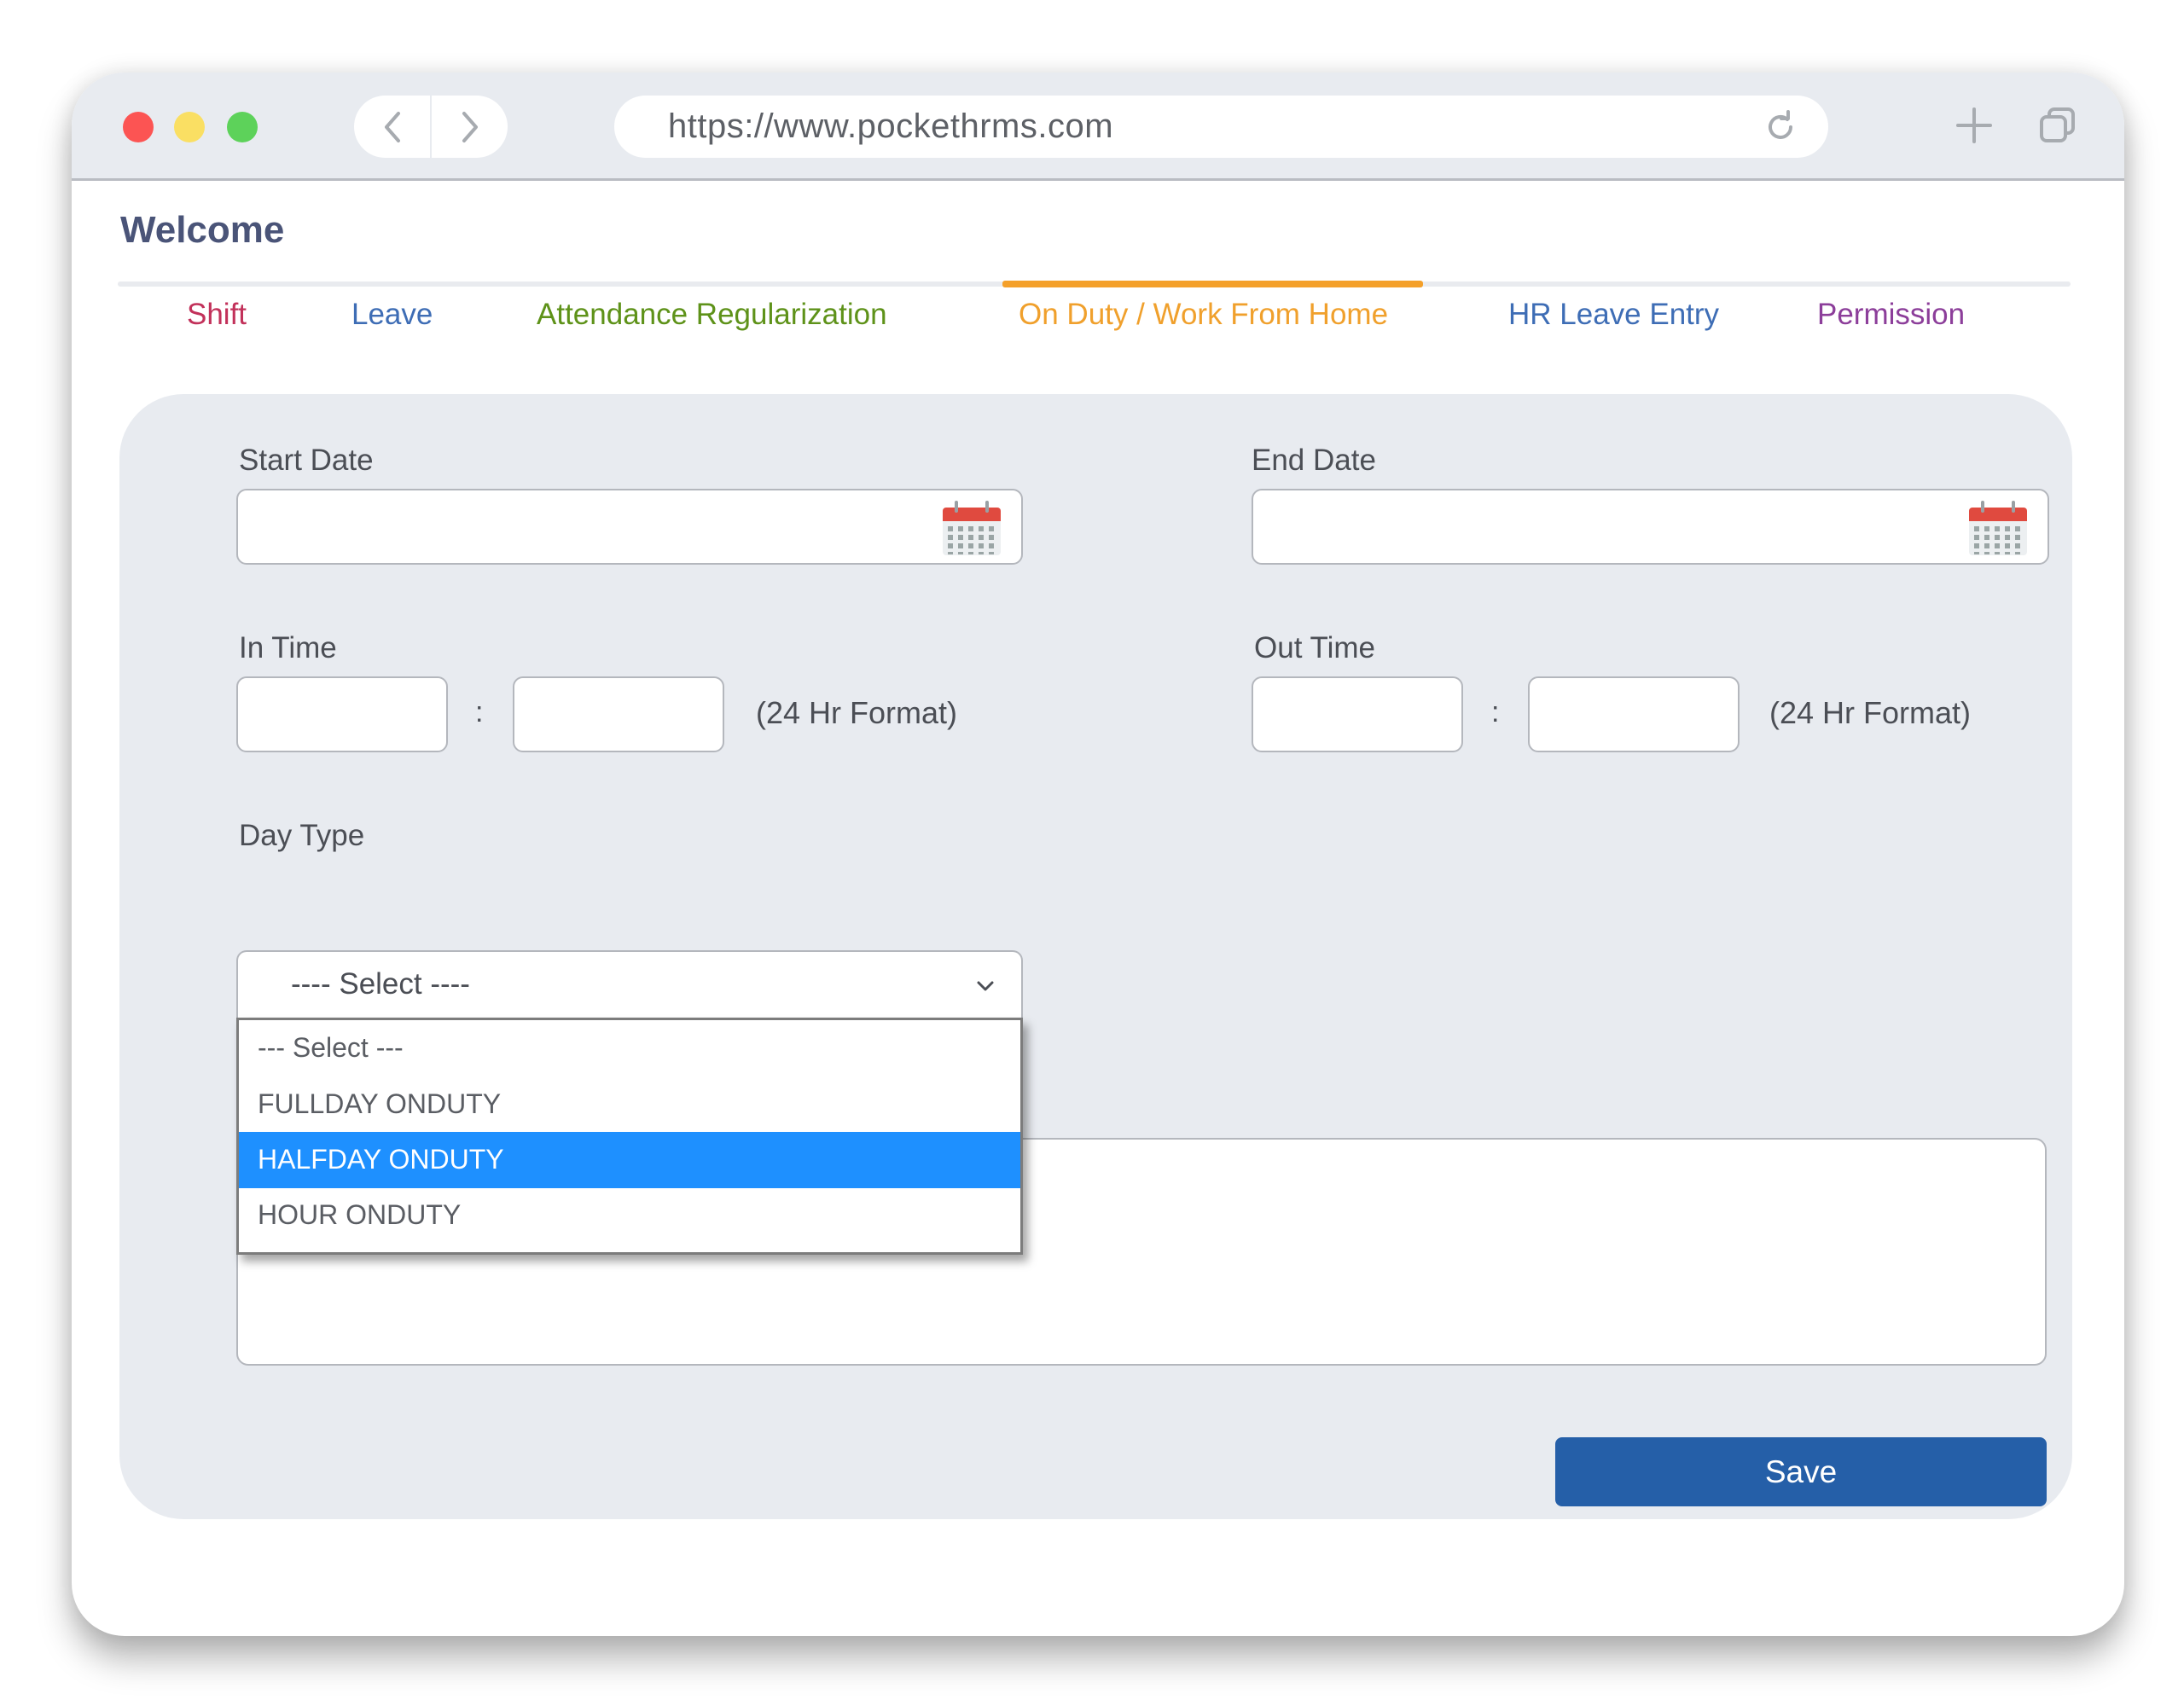 The width and height of the screenshot is (2184, 1700). I want to click on in-time-minutes-input, so click(618, 714).